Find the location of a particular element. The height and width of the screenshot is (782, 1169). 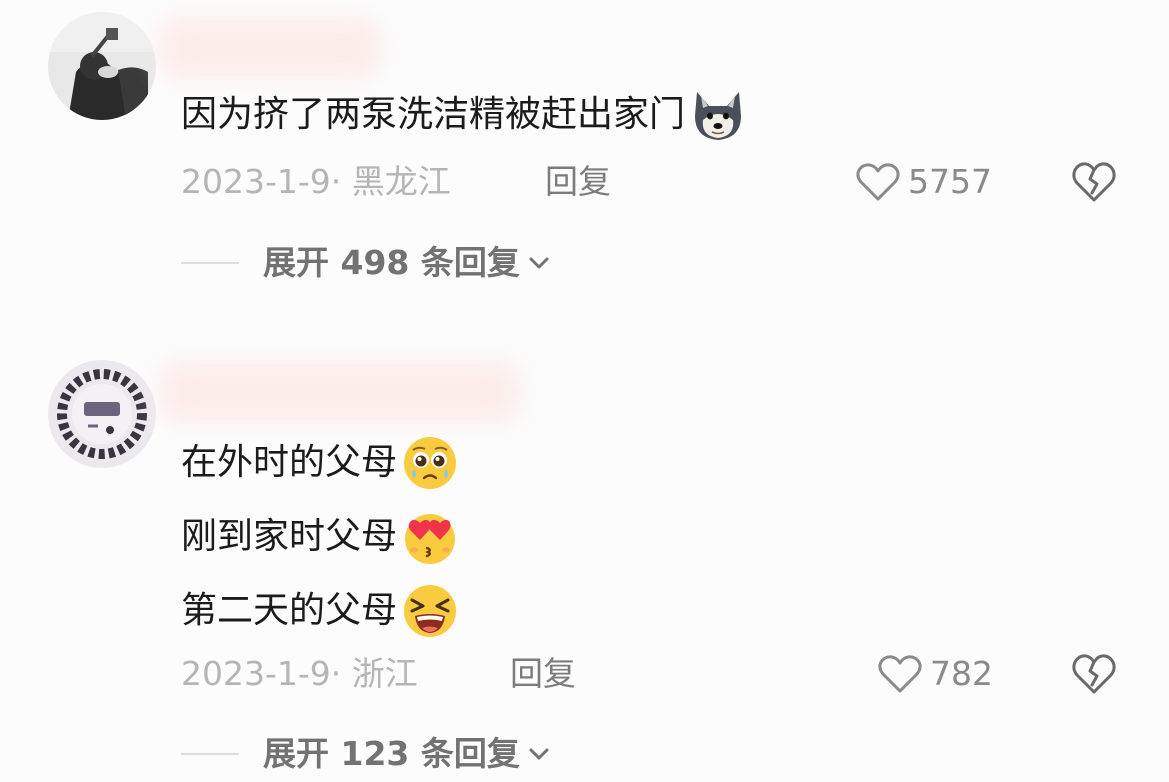

heart-outline-icon is located at coordinates (900, 674).